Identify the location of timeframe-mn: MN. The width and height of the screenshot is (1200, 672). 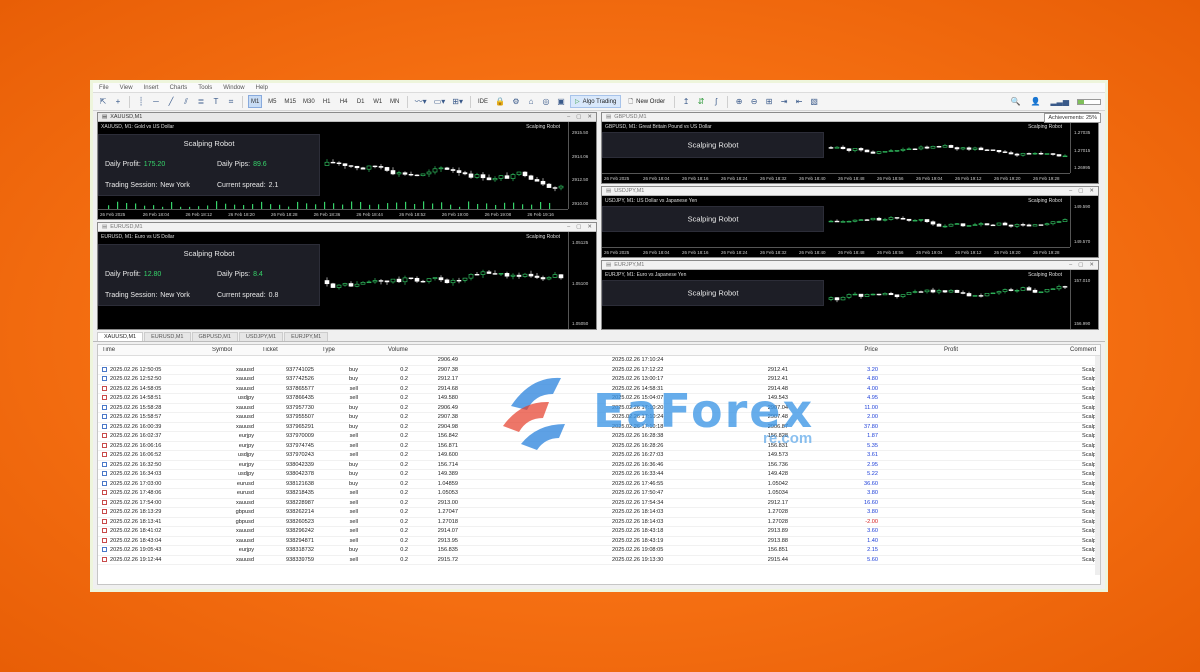
(395, 101).